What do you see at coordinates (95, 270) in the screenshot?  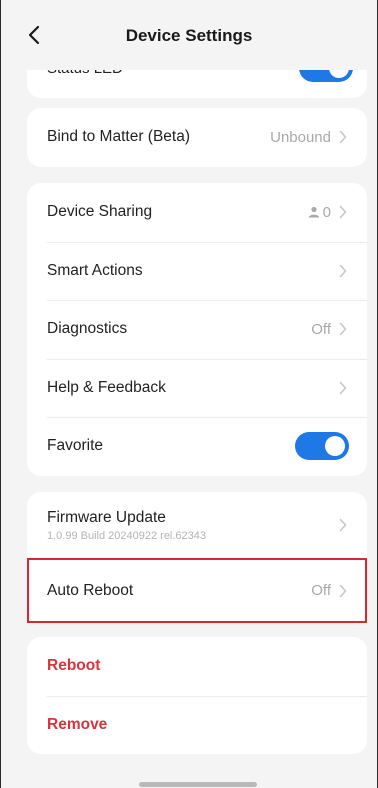 I see `smart-actions-label: Smart Actions` at bounding box center [95, 270].